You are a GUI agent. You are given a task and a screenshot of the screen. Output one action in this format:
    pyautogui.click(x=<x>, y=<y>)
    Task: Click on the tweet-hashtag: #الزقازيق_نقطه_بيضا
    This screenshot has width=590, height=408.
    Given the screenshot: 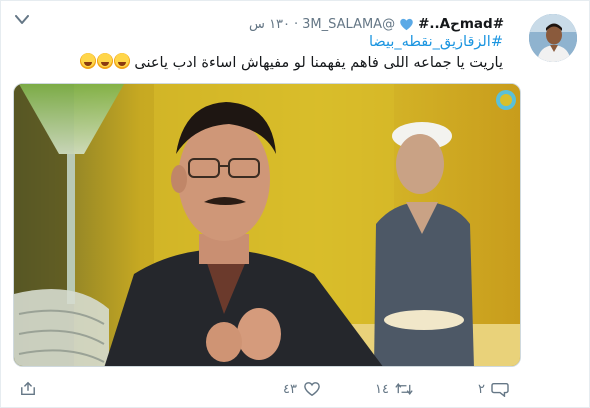 What is the action you would take?
    pyautogui.click(x=436, y=42)
    